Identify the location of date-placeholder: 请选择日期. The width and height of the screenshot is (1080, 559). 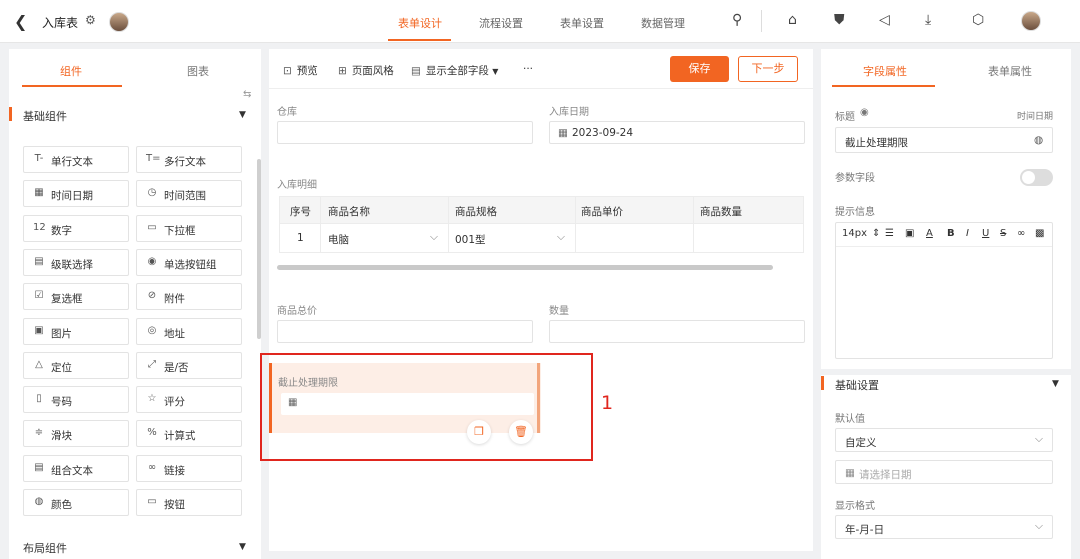
(885, 475).